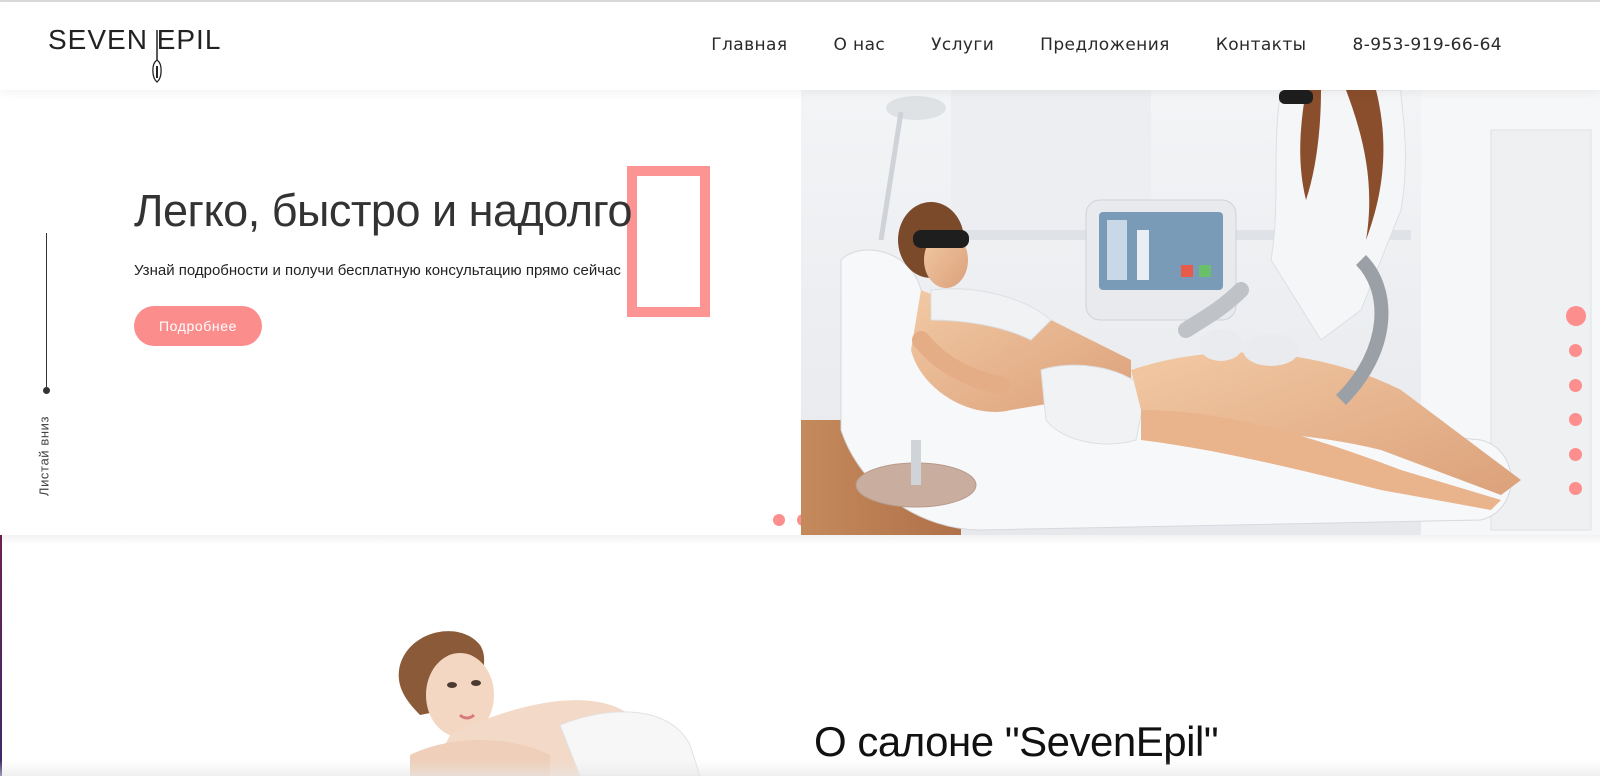 The height and width of the screenshot is (776, 1600). I want to click on nav-link-services: Услуги, so click(962, 45).